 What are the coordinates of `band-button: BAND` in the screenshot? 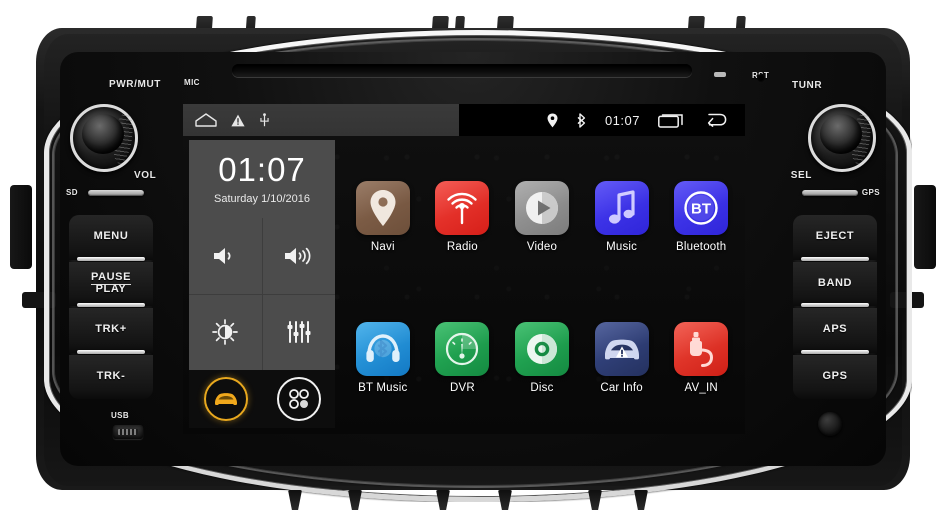 It's located at (835, 284).